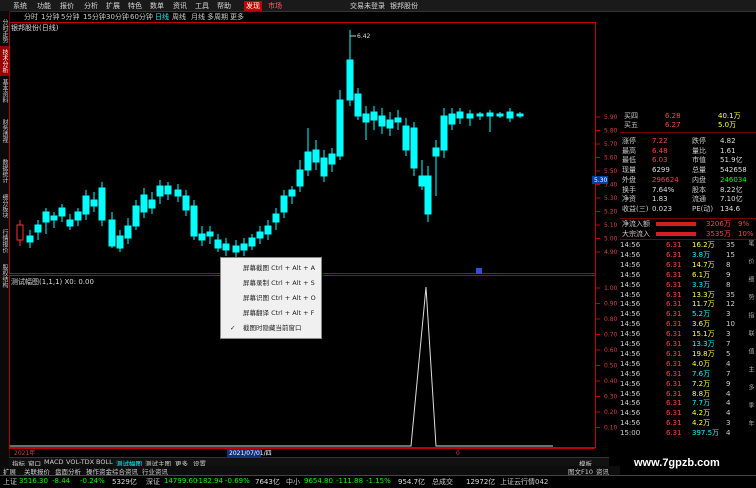  Describe the element at coordinates (731, 199) in the screenshot. I see `stat-value-2: 7.10亿` at that location.